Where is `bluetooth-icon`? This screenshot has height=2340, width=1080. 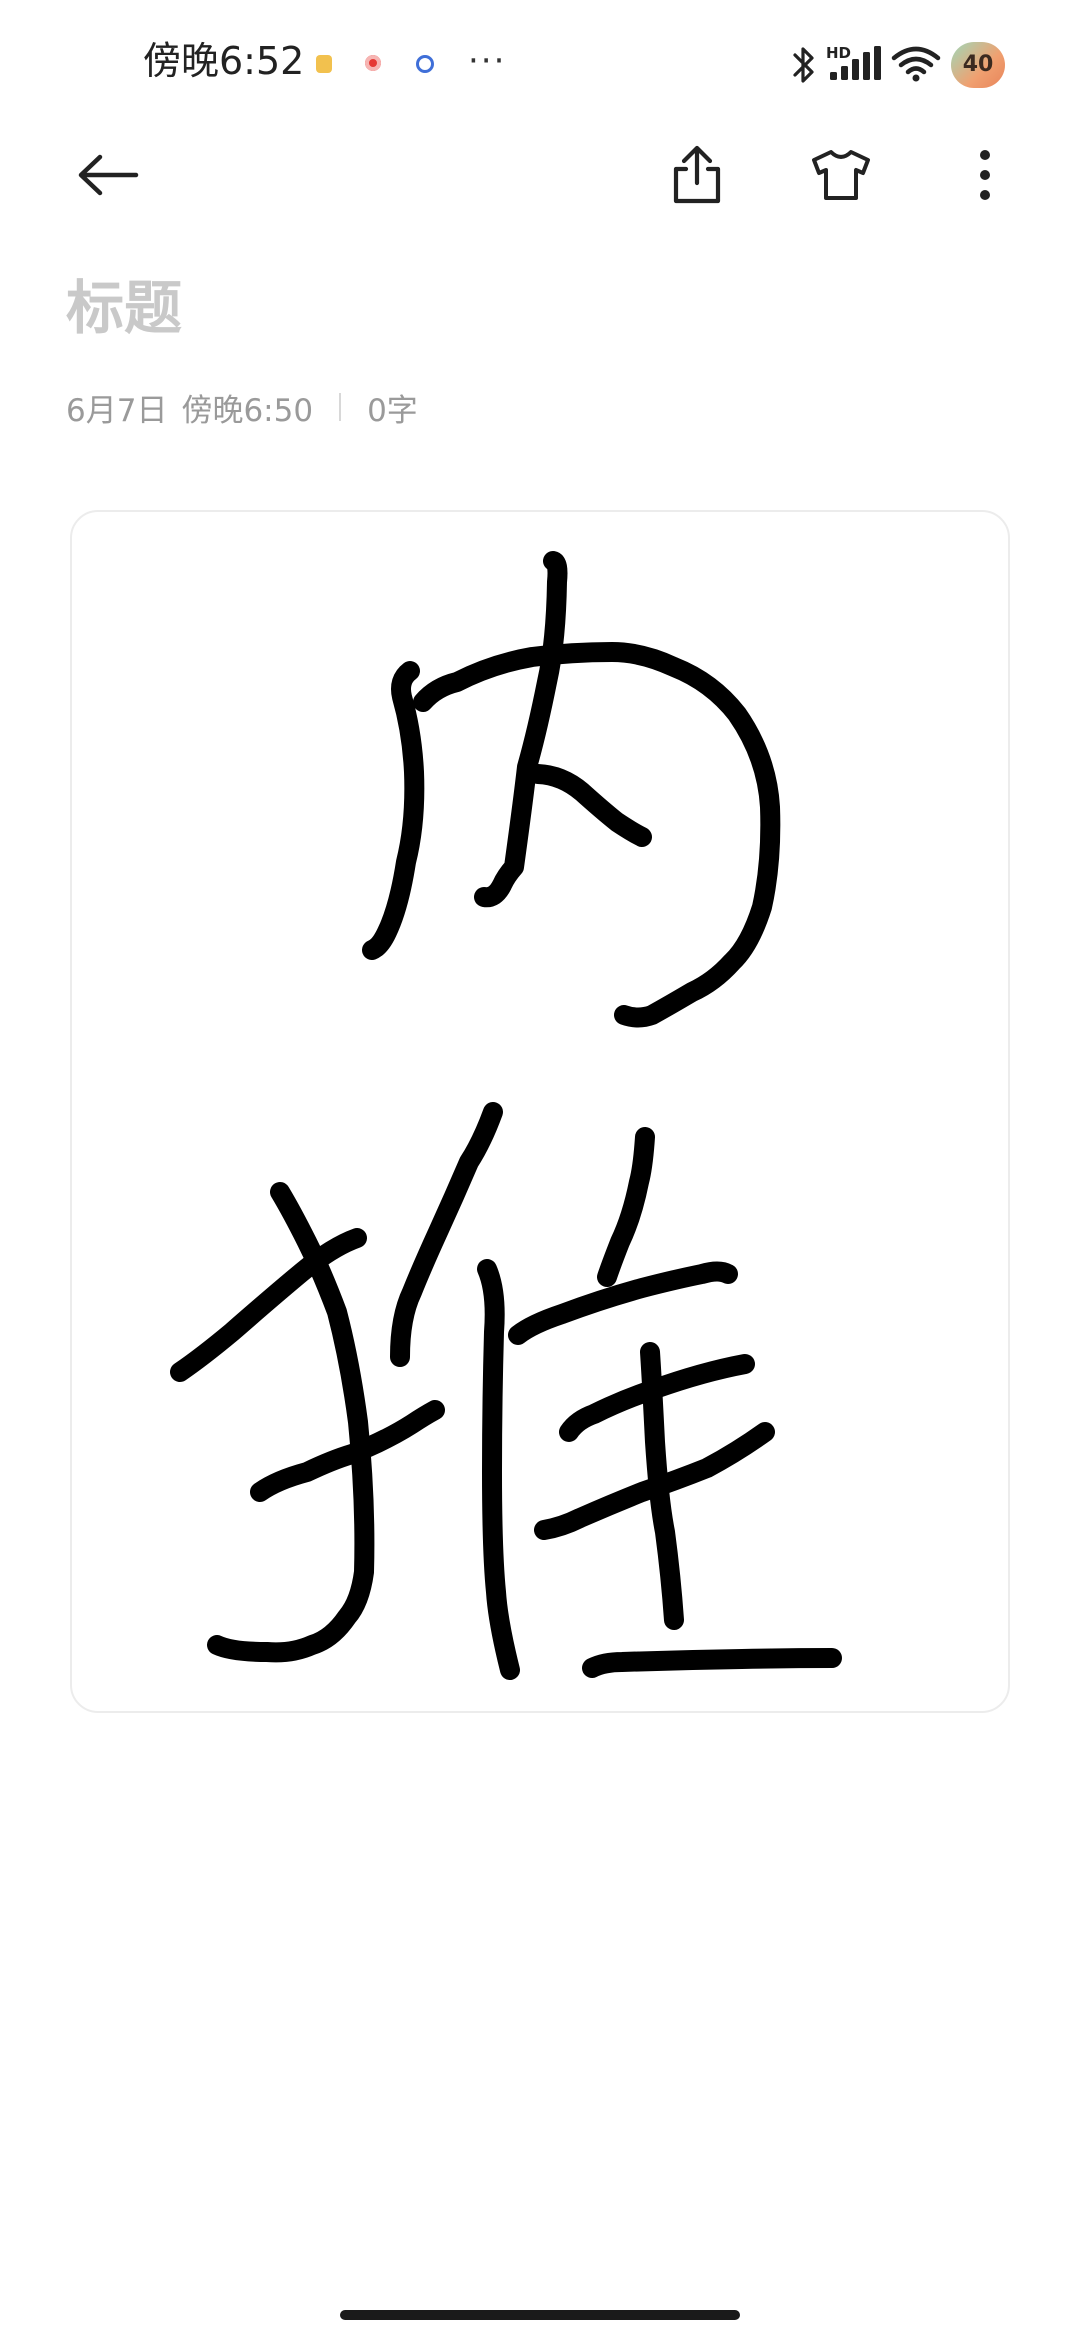
bluetooth-icon is located at coordinates (803, 65).